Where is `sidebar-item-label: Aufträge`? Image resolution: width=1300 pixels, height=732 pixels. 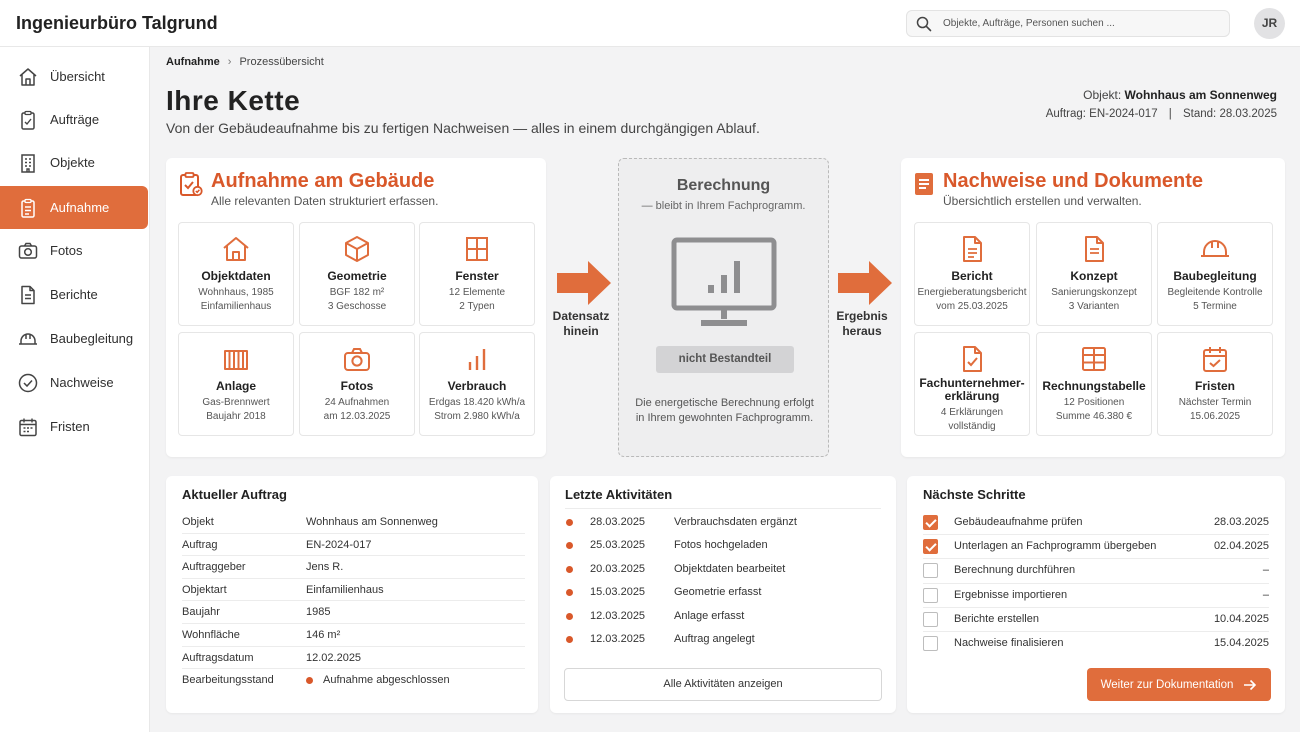 sidebar-item-label: Aufträge is located at coordinates (75, 119).